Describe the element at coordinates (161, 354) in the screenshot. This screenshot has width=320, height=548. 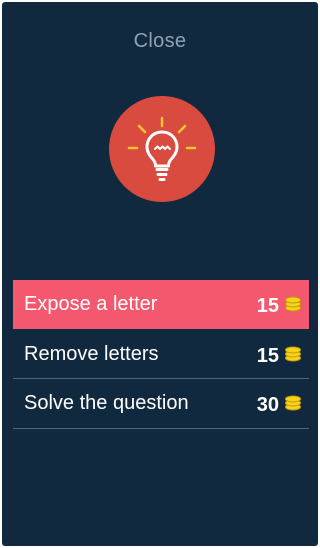
I see `option-remove-letters: Remove letters 15` at that location.